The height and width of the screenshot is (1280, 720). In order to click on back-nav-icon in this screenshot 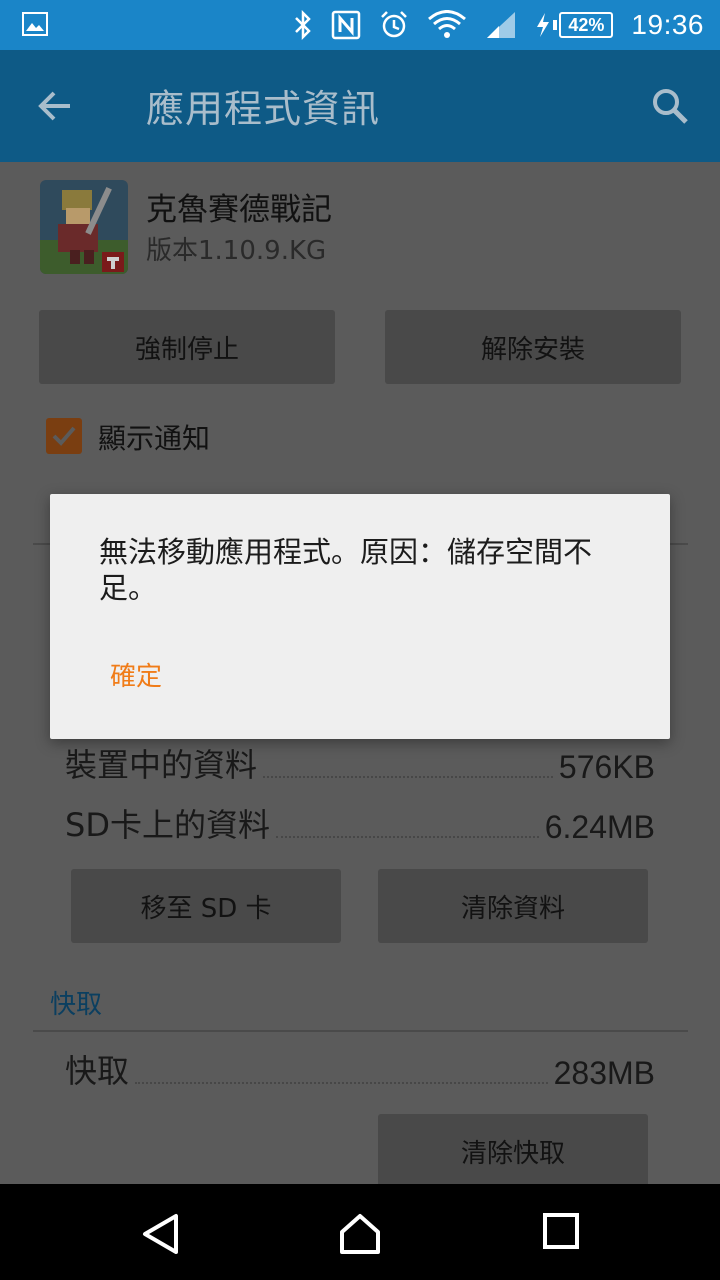, I will do `click(160, 1236)`.